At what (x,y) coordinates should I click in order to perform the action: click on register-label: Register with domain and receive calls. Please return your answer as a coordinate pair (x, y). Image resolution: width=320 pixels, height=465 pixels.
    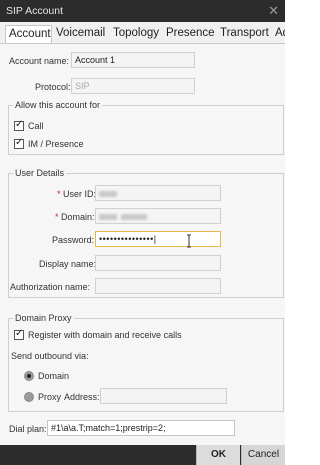
    Looking at the image, I should click on (105, 335).